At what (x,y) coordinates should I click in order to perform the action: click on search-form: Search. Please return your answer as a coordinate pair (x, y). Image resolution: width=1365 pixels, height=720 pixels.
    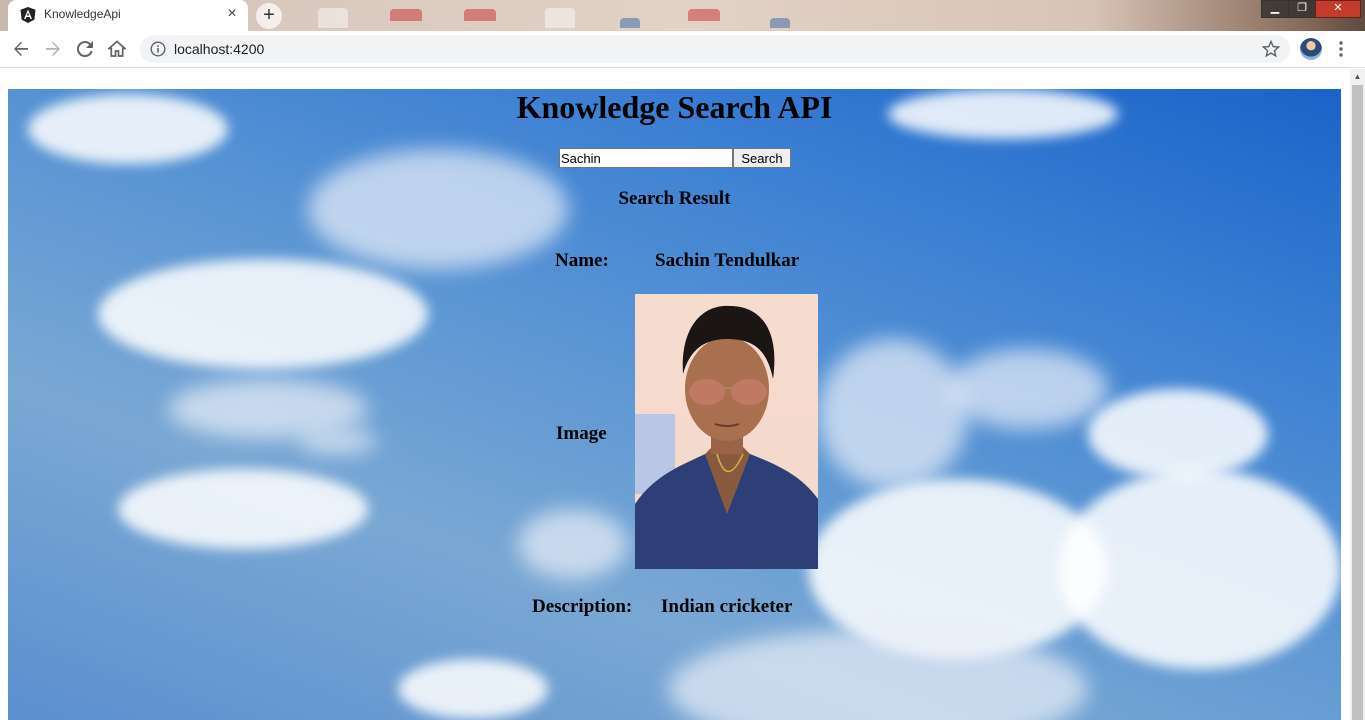
    Looking at the image, I should click on (675, 158).